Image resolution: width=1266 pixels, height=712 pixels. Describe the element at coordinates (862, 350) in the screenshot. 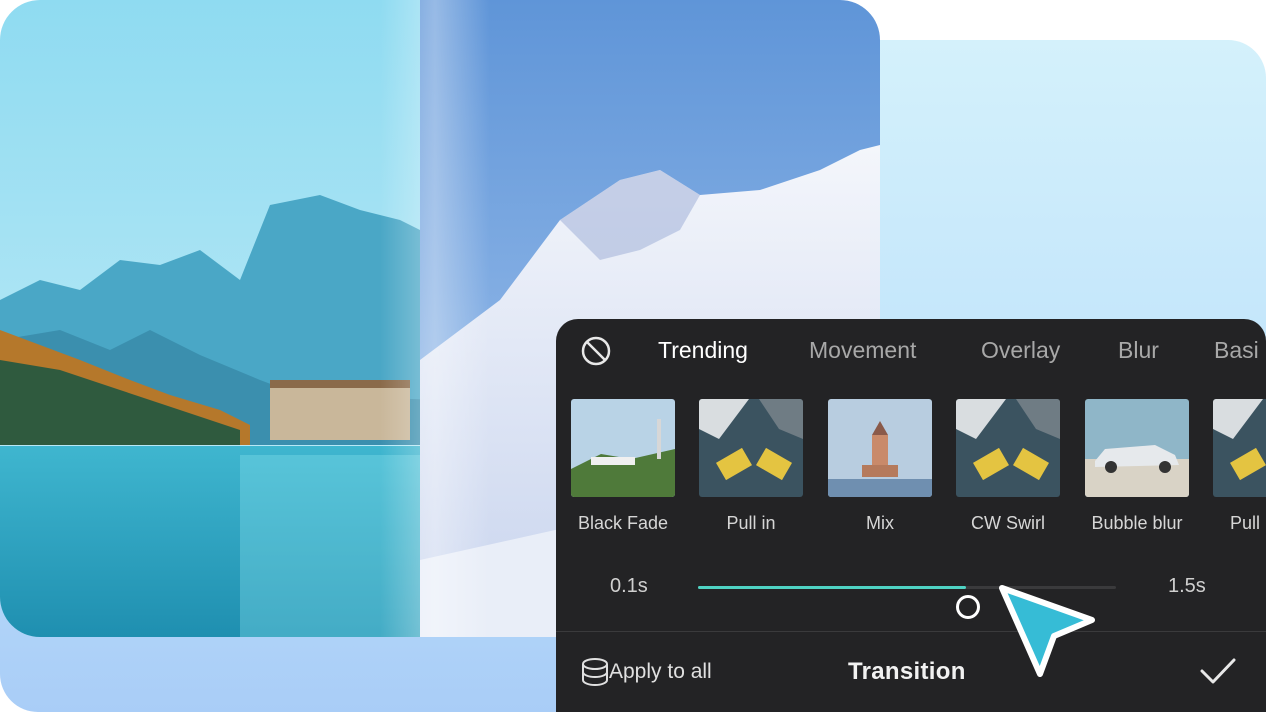

I see `tab-movement: Movement` at that location.